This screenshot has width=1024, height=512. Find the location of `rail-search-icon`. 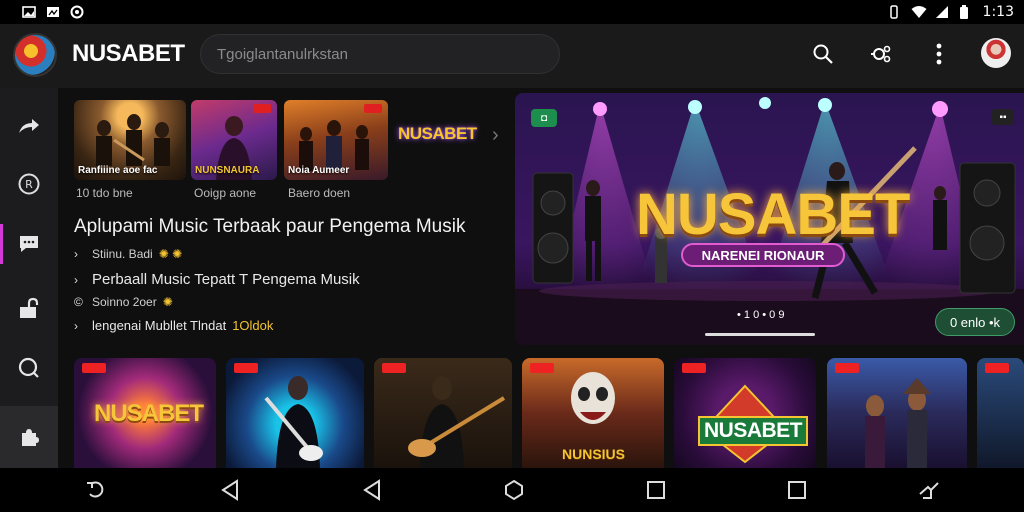

rail-search-icon is located at coordinates (29, 368).